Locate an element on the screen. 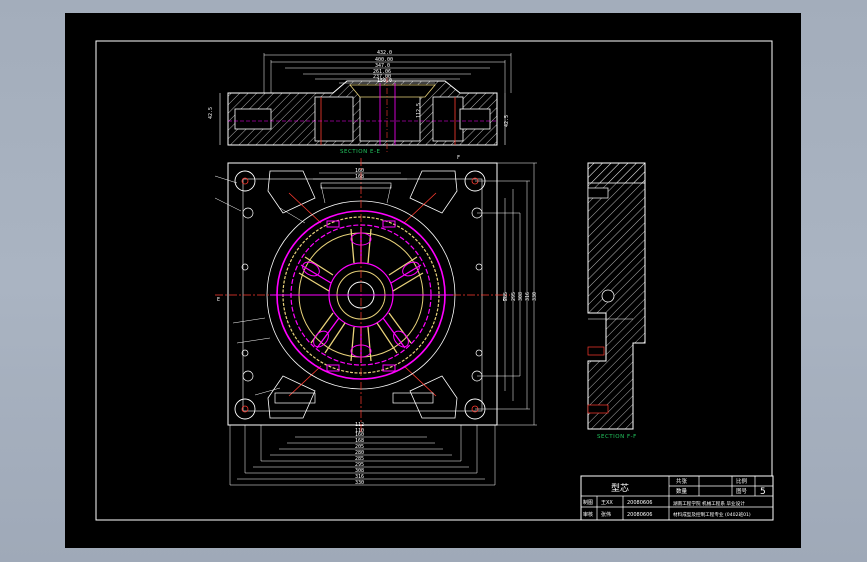 The height and width of the screenshot is (562, 867). right-dim-1: 285 is located at coordinates (506, 296).